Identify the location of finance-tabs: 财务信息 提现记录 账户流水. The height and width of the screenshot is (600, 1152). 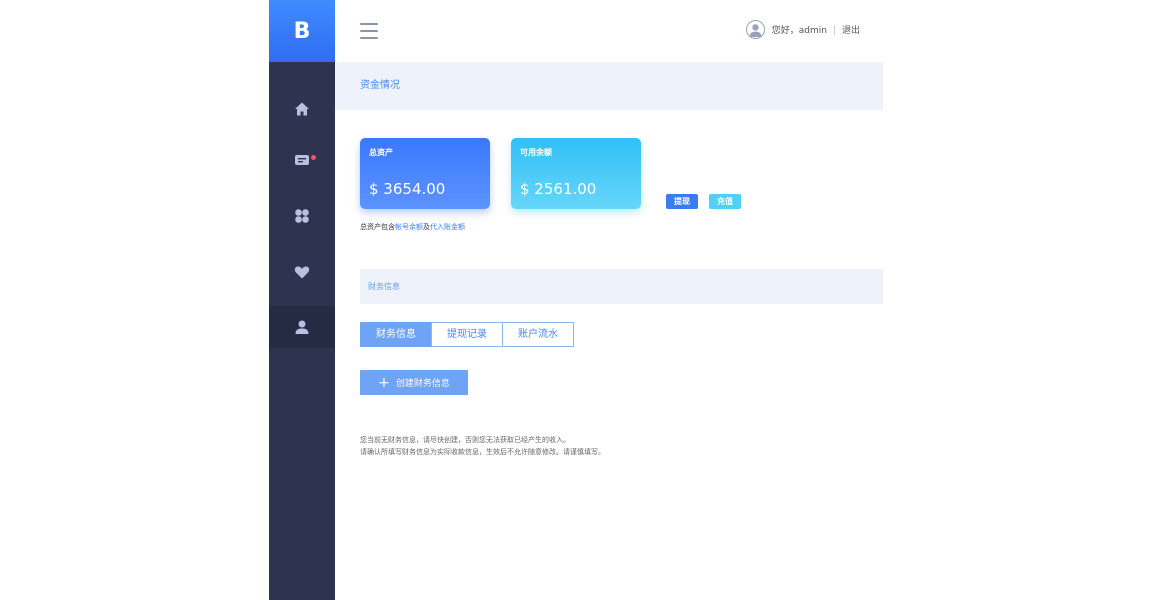
(467, 334).